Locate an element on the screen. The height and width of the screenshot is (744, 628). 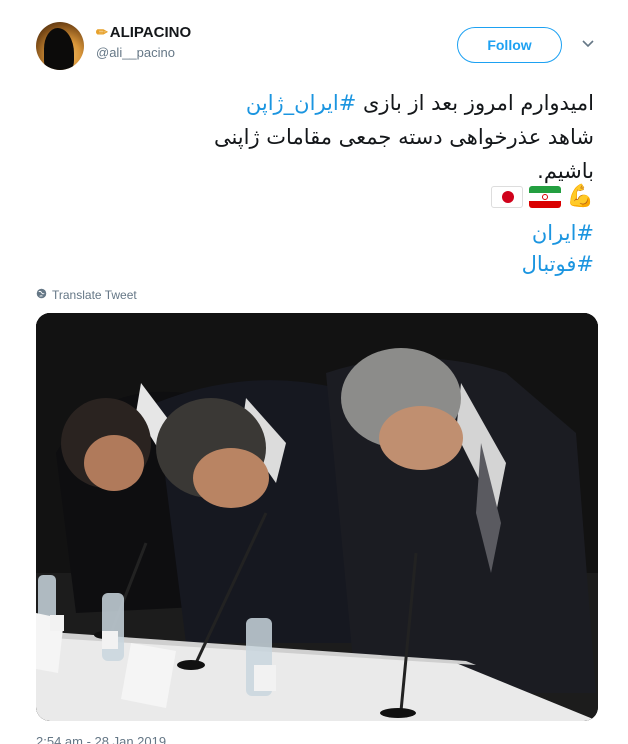
display-name: ✏ ALIPACINO is located at coordinates (143, 32).